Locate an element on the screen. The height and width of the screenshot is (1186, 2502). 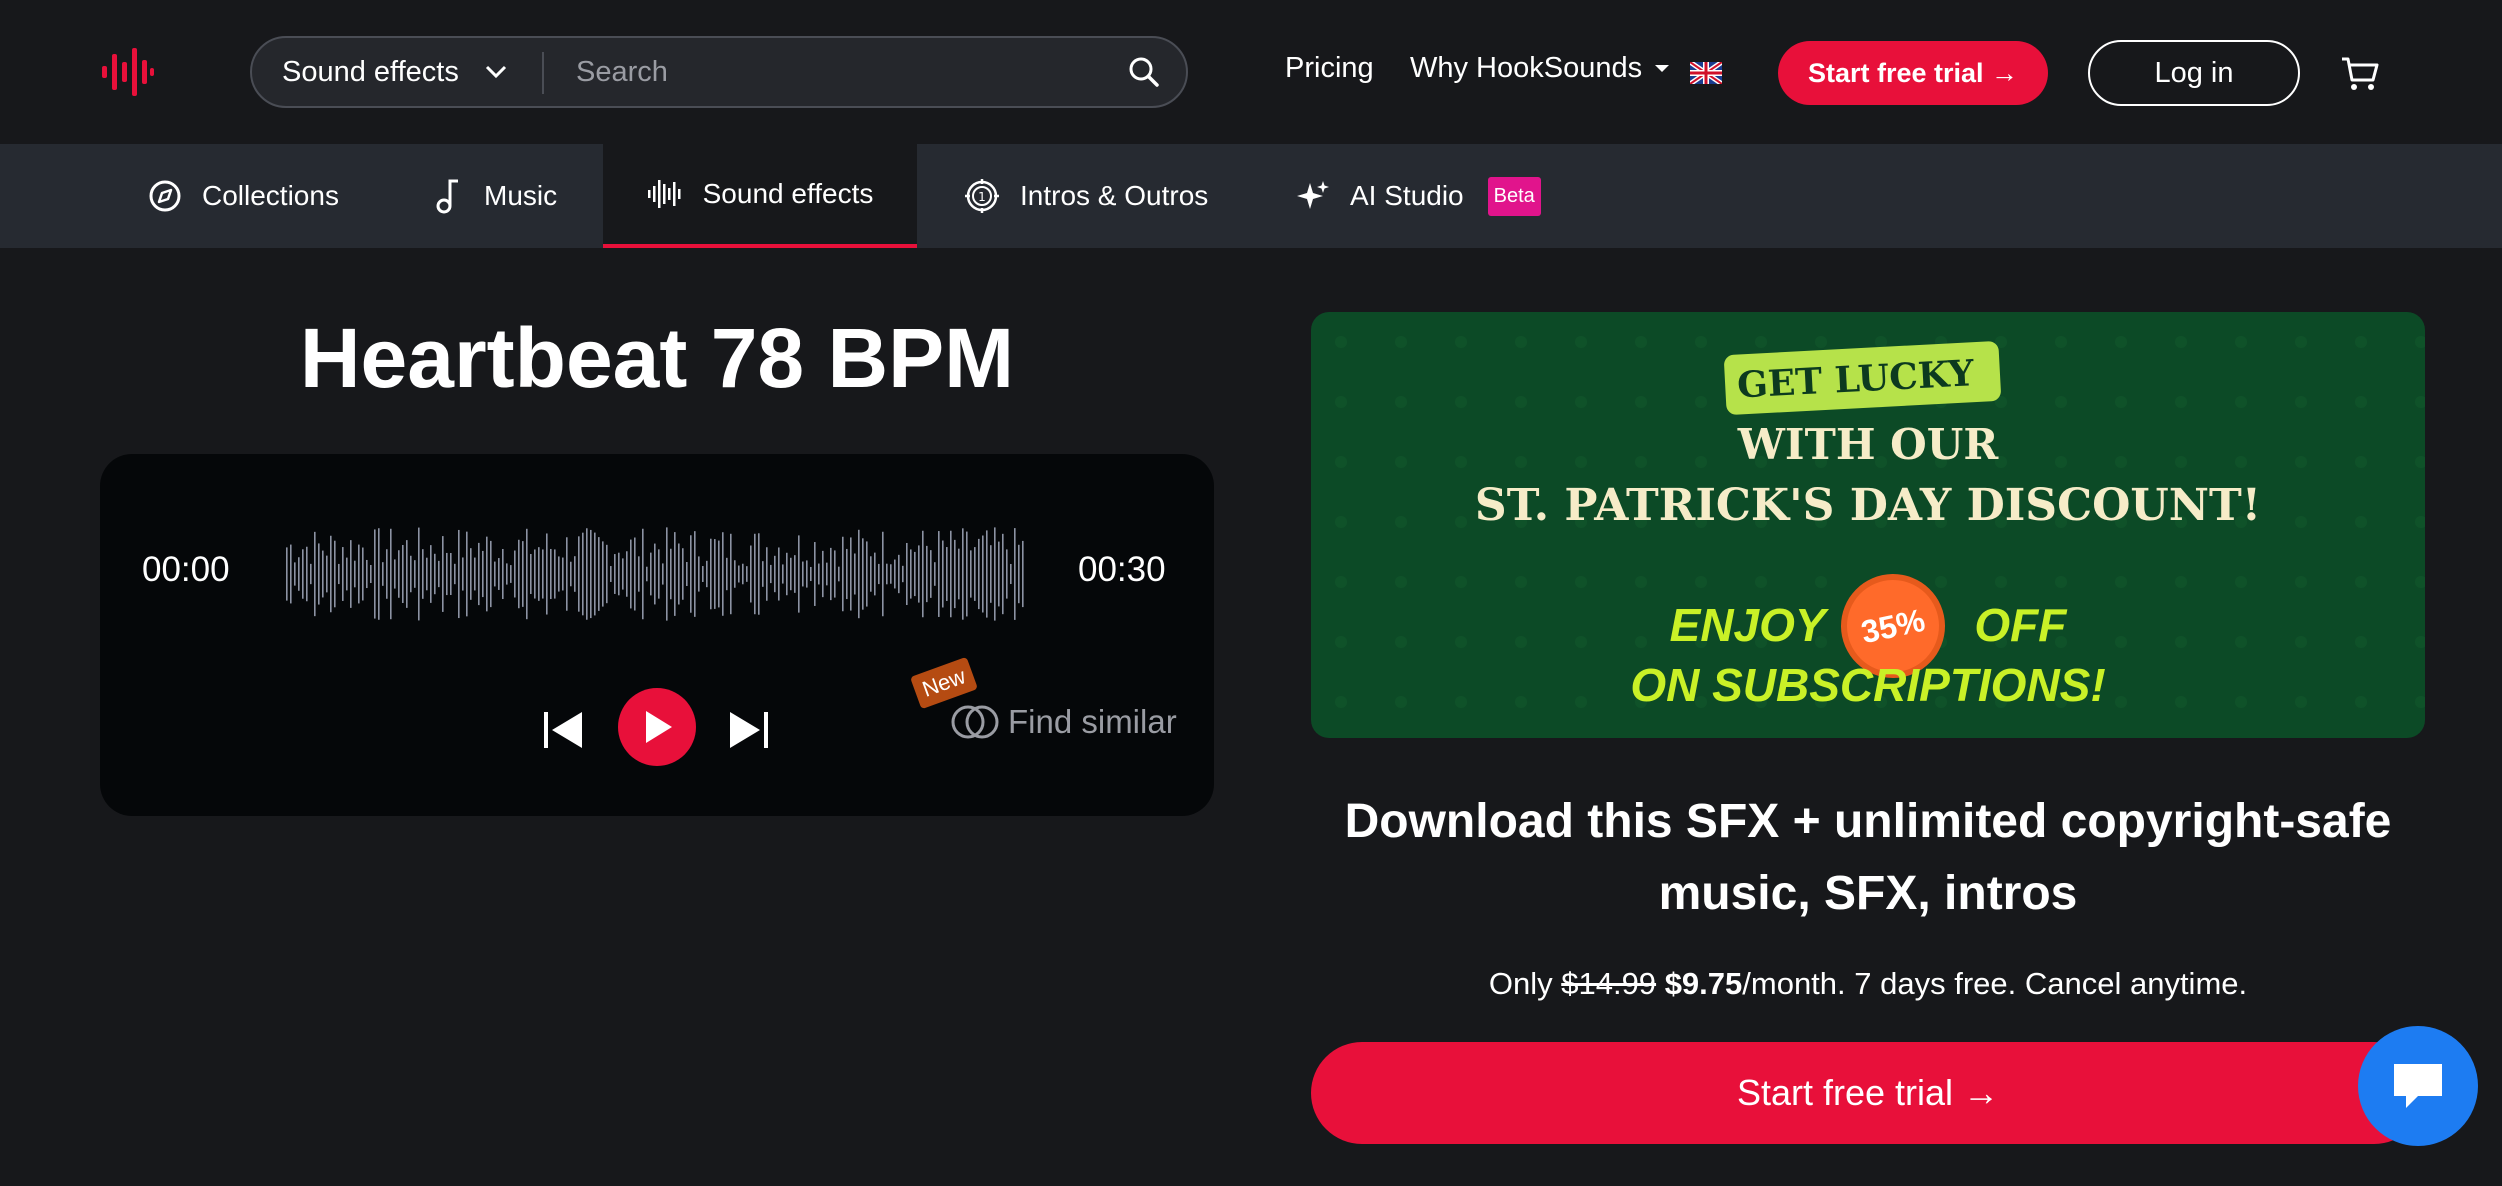
tab-intros-outros: 1 Intros & Outros is located at coordinates (1086, 196).